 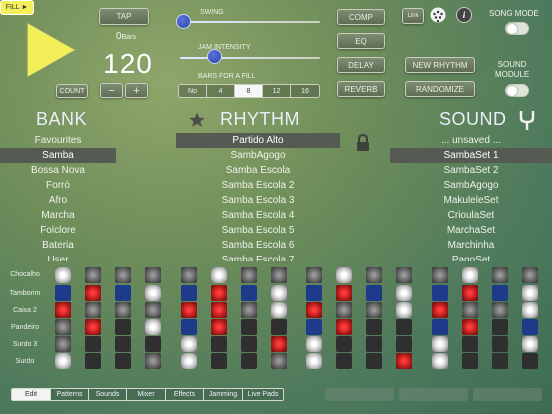 I want to click on tab-mixer: Mixer, so click(x=146, y=394).